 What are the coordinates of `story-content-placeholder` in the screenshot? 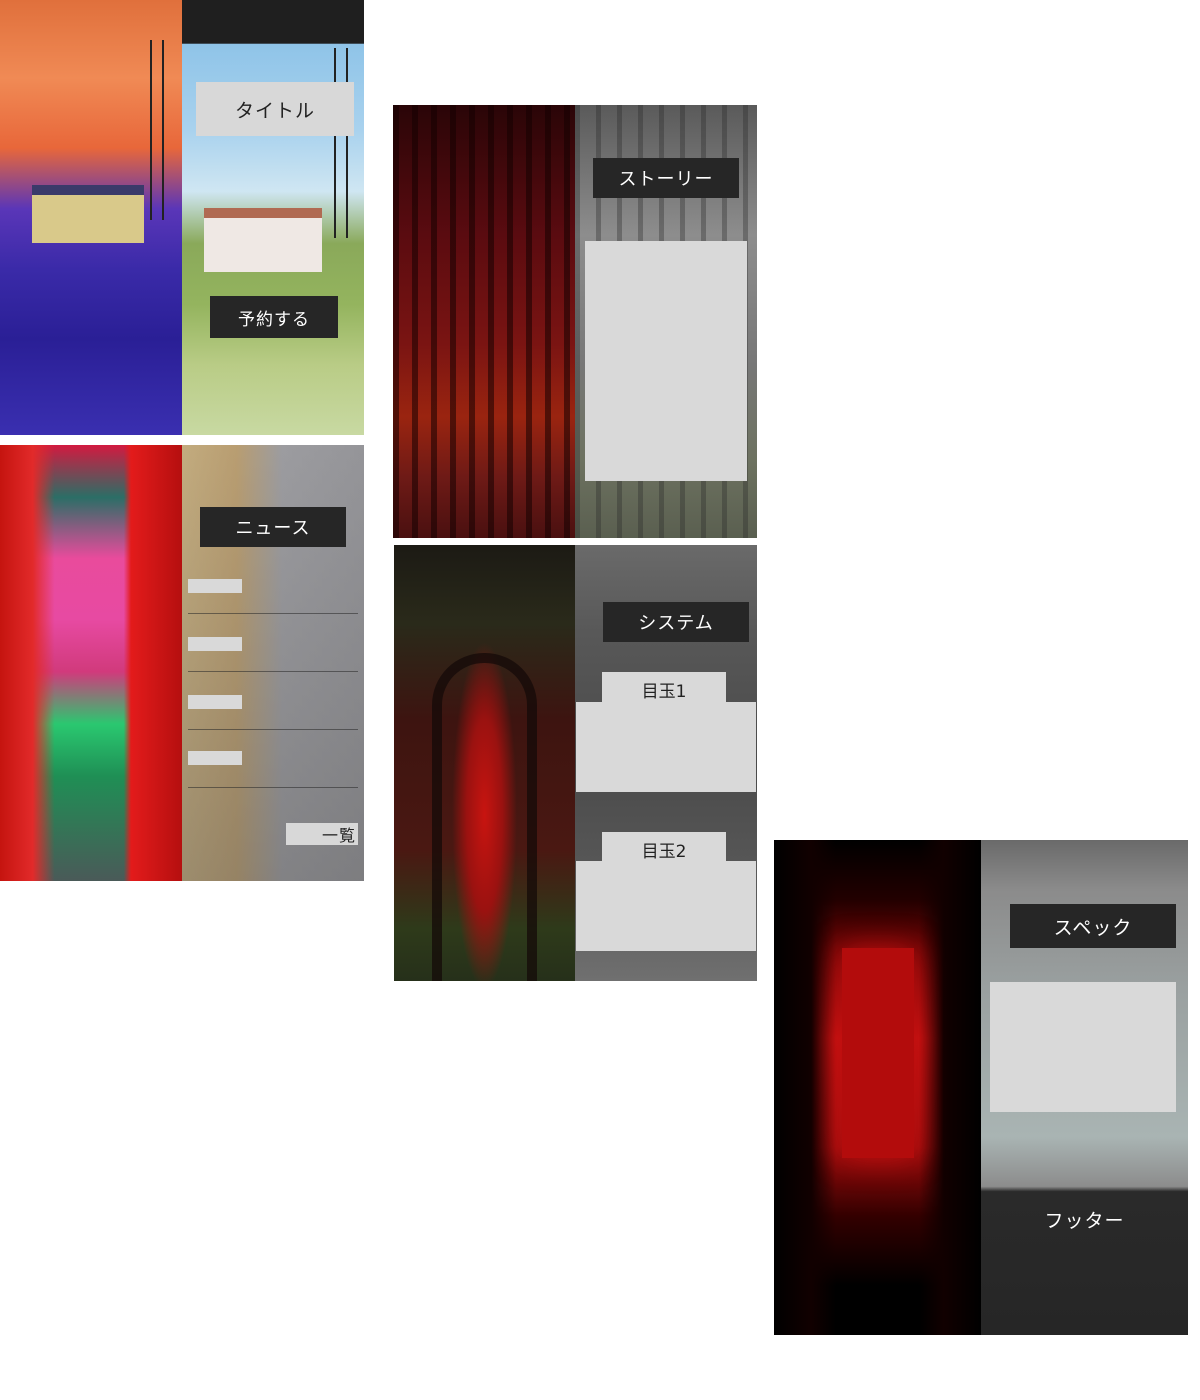 It's located at (666, 361).